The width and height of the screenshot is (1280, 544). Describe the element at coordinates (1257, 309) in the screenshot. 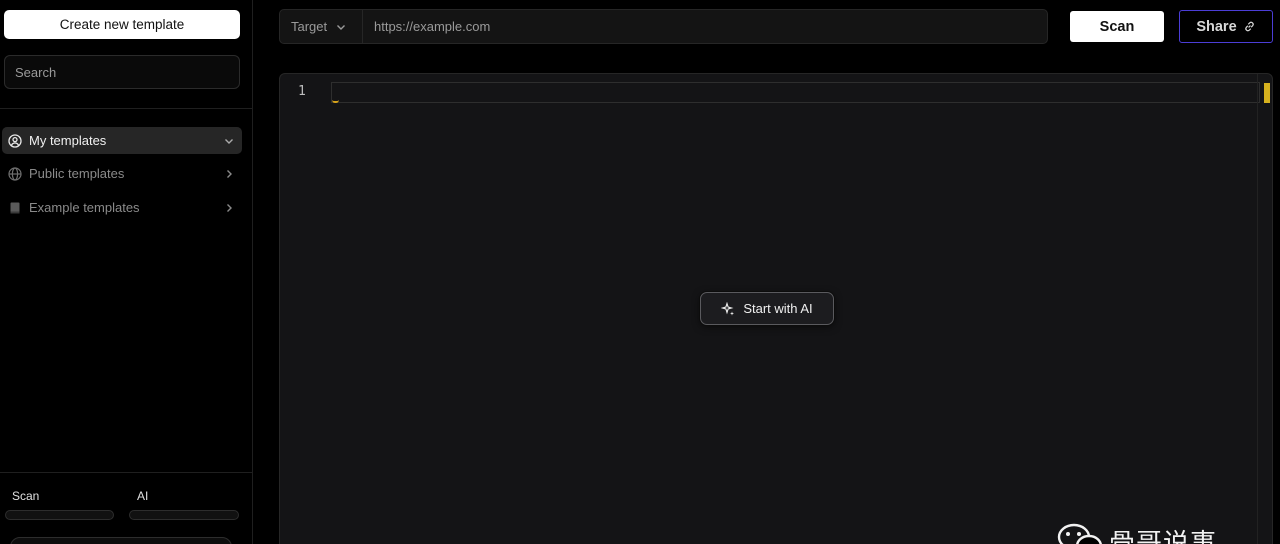

I see `editor-scrollbar` at that location.